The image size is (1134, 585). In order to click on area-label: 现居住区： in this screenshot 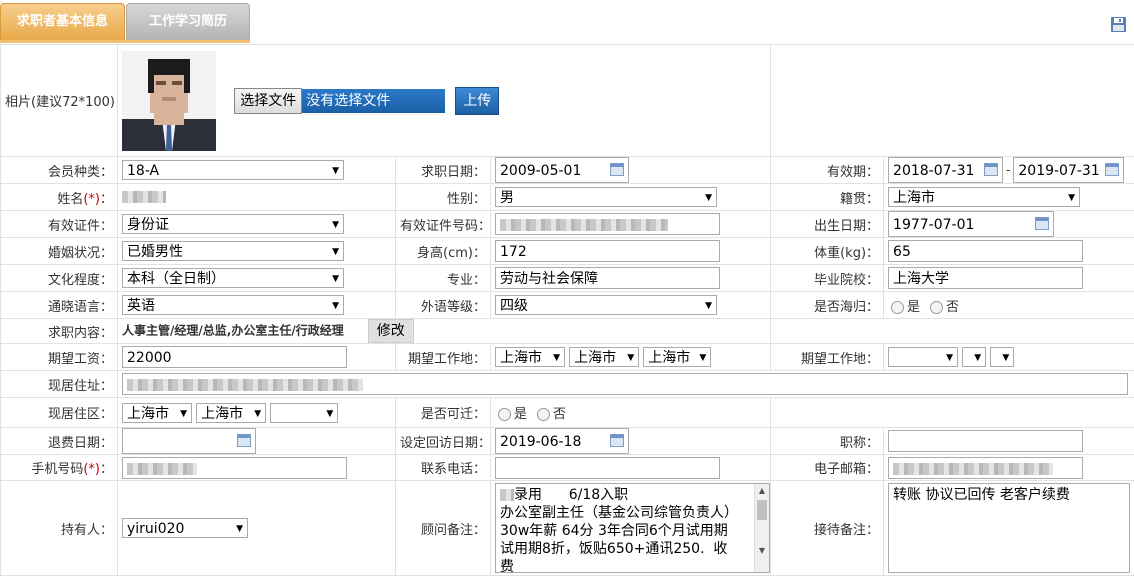, I will do `click(59, 412)`.